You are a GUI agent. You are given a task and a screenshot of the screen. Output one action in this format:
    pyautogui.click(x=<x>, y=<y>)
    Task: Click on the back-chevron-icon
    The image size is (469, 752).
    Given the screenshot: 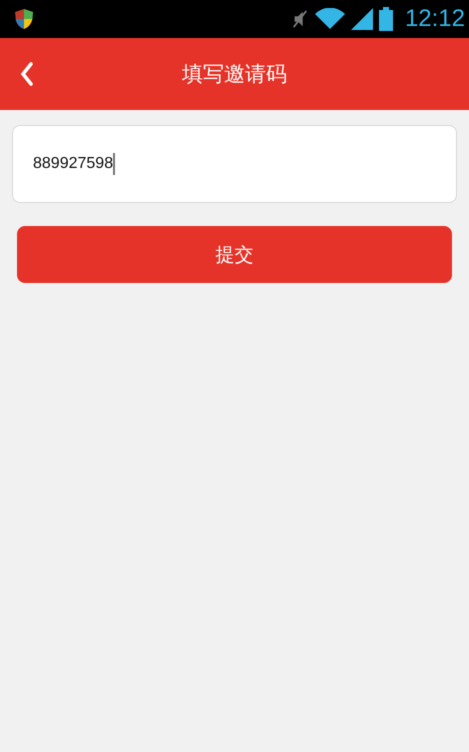 What is the action you would take?
    pyautogui.click(x=27, y=74)
    